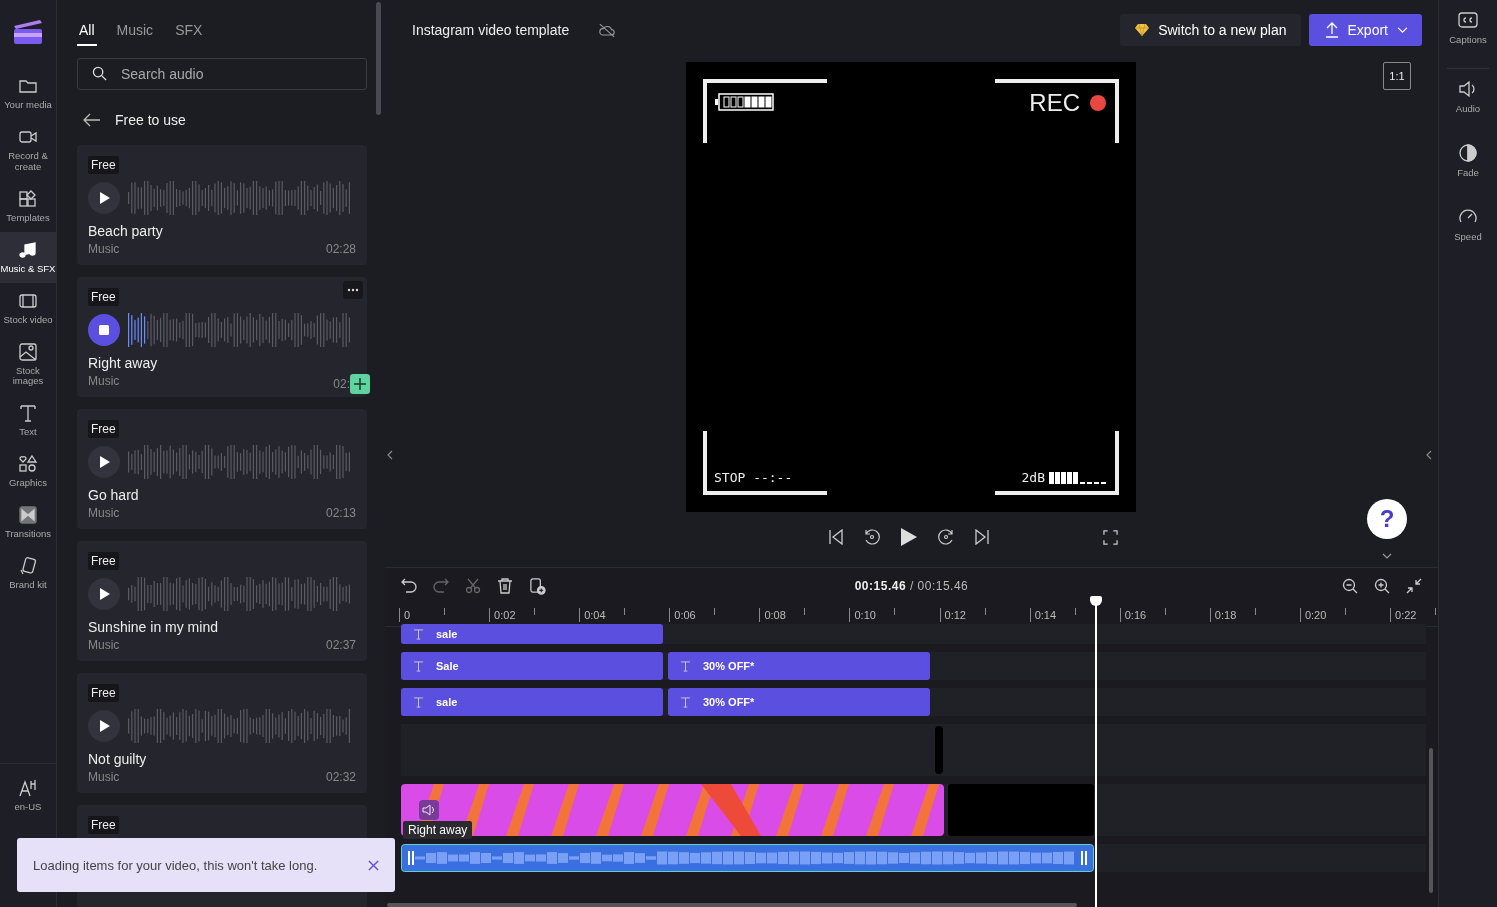 The height and width of the screenshot is (907, 1497). I want to click on ruler-label: 0:16, so click(1135, 615).